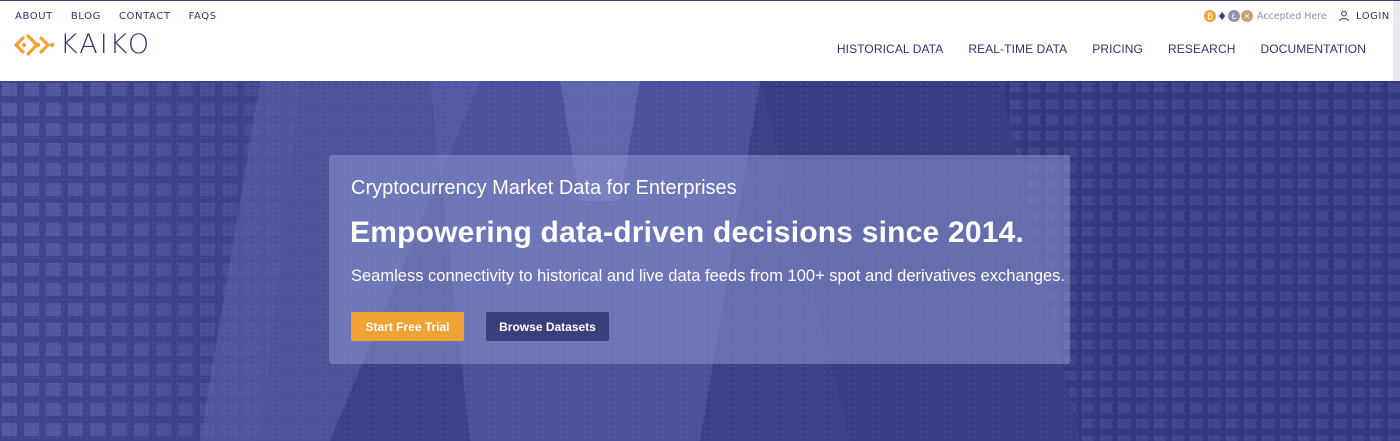  I want to click on kaiko-logo: KAIKO, so click(82, 44).